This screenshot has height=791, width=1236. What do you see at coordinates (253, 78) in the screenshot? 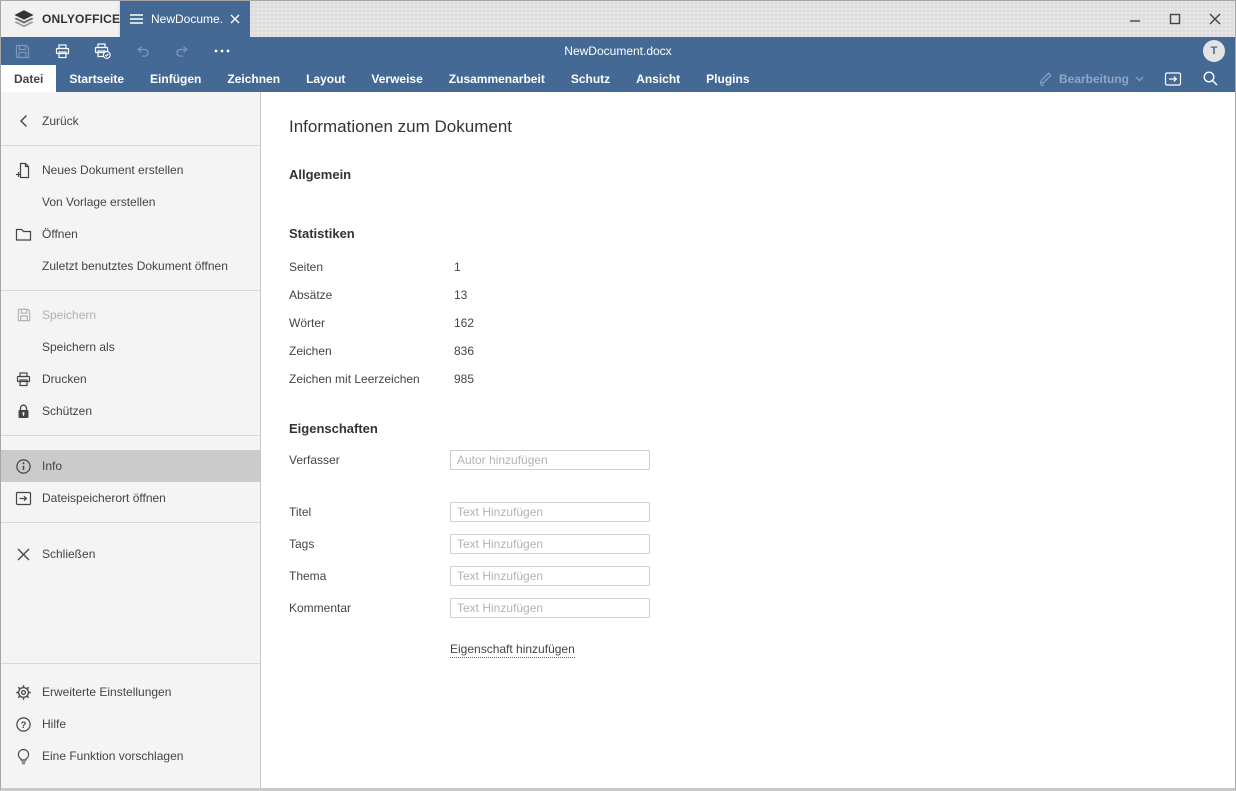
I see `tab-zeichnen: Zeichnen` at bounding box center [253, 78].